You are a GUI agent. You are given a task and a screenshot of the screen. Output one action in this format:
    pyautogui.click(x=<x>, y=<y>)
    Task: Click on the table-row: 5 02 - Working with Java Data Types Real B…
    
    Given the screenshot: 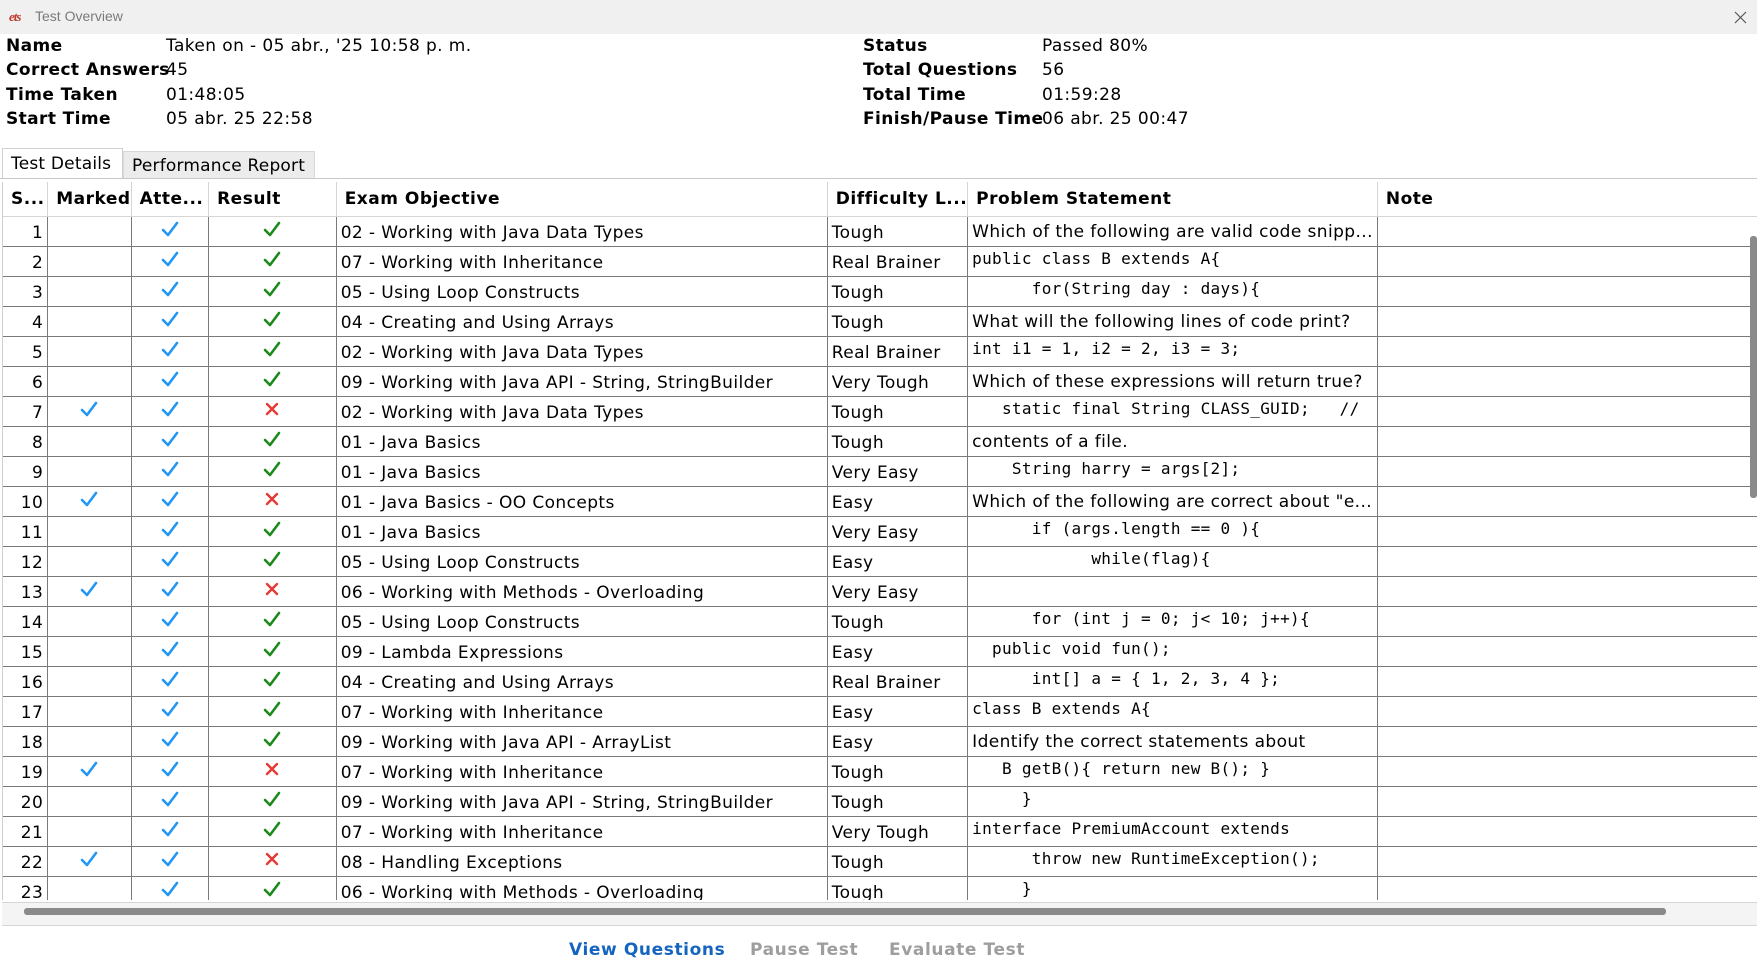 What is the action you would take?
    pyautogui.click(x=880, y=351)
    